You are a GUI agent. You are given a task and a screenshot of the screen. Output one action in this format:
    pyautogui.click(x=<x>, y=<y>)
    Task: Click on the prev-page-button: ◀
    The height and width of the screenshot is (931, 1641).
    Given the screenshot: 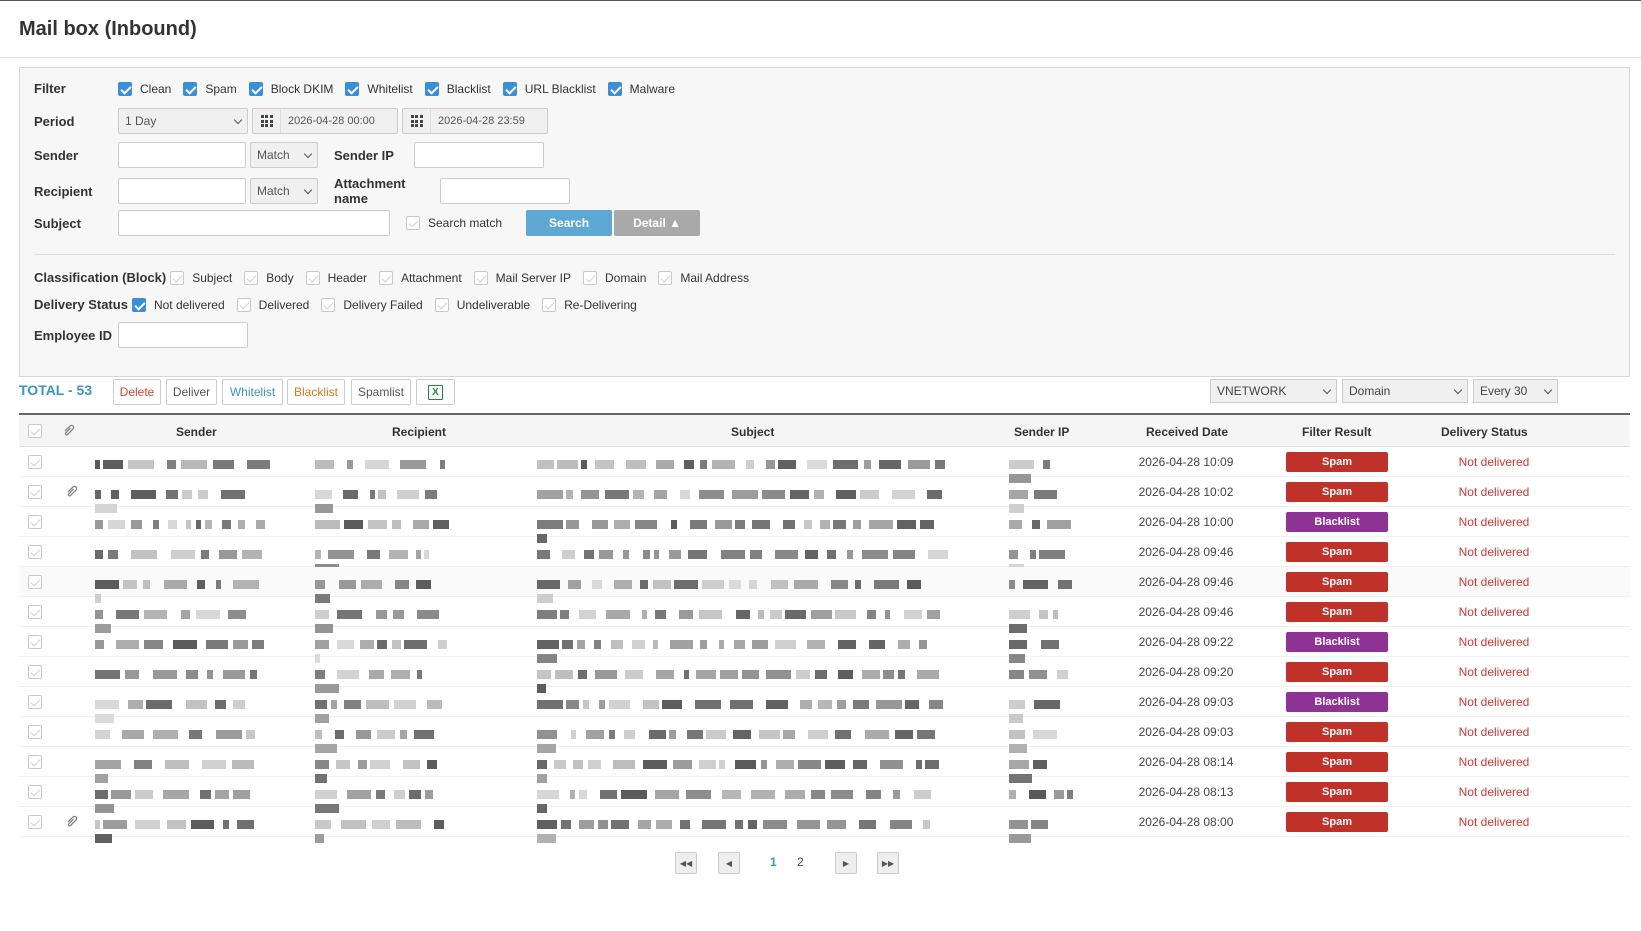 What is the action you would take?
    pyautogui.click(x=729, y=863)
    